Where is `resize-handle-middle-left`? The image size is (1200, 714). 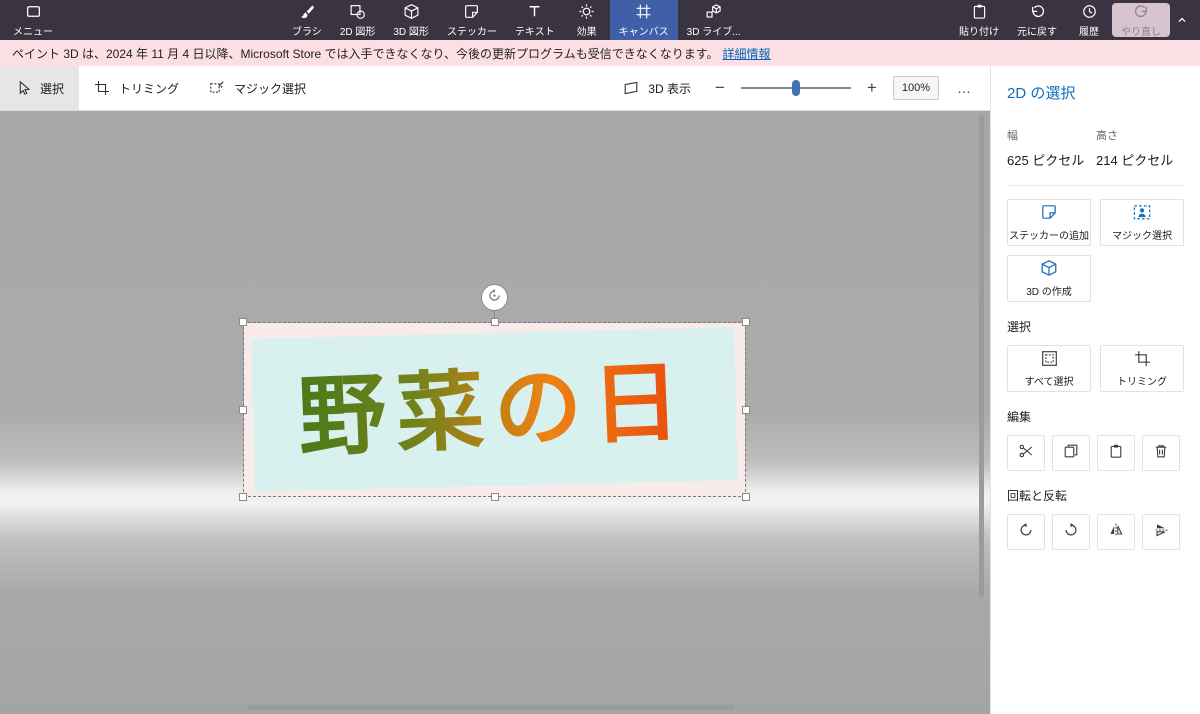
resize-handle-middle-left is located at coordinates (243, 410).